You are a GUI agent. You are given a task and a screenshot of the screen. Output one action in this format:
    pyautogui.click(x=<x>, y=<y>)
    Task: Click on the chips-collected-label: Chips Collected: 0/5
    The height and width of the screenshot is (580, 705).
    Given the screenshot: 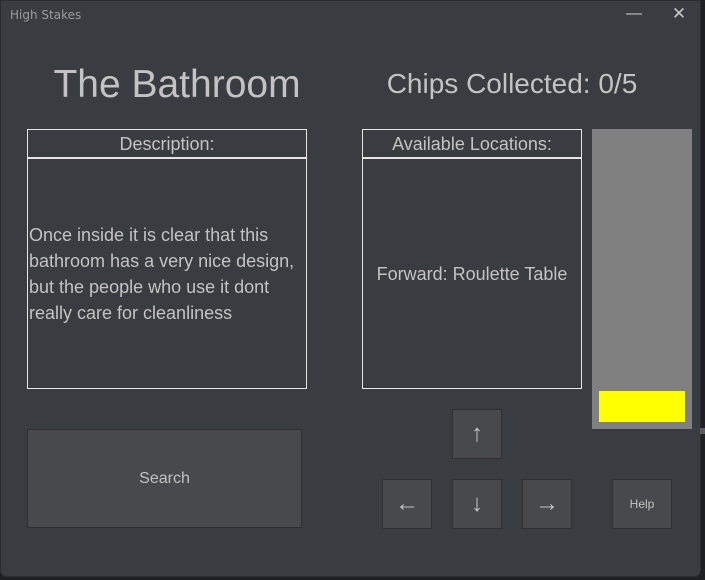 What is the action you would take?
    pyautogui.click(x=512, y=83)
    